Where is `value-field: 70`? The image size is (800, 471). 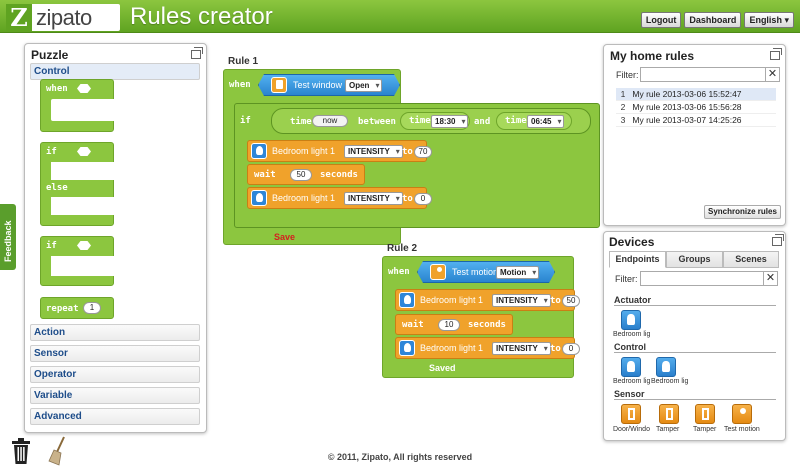
value-field: 70 is located at coordinates (423, 152).